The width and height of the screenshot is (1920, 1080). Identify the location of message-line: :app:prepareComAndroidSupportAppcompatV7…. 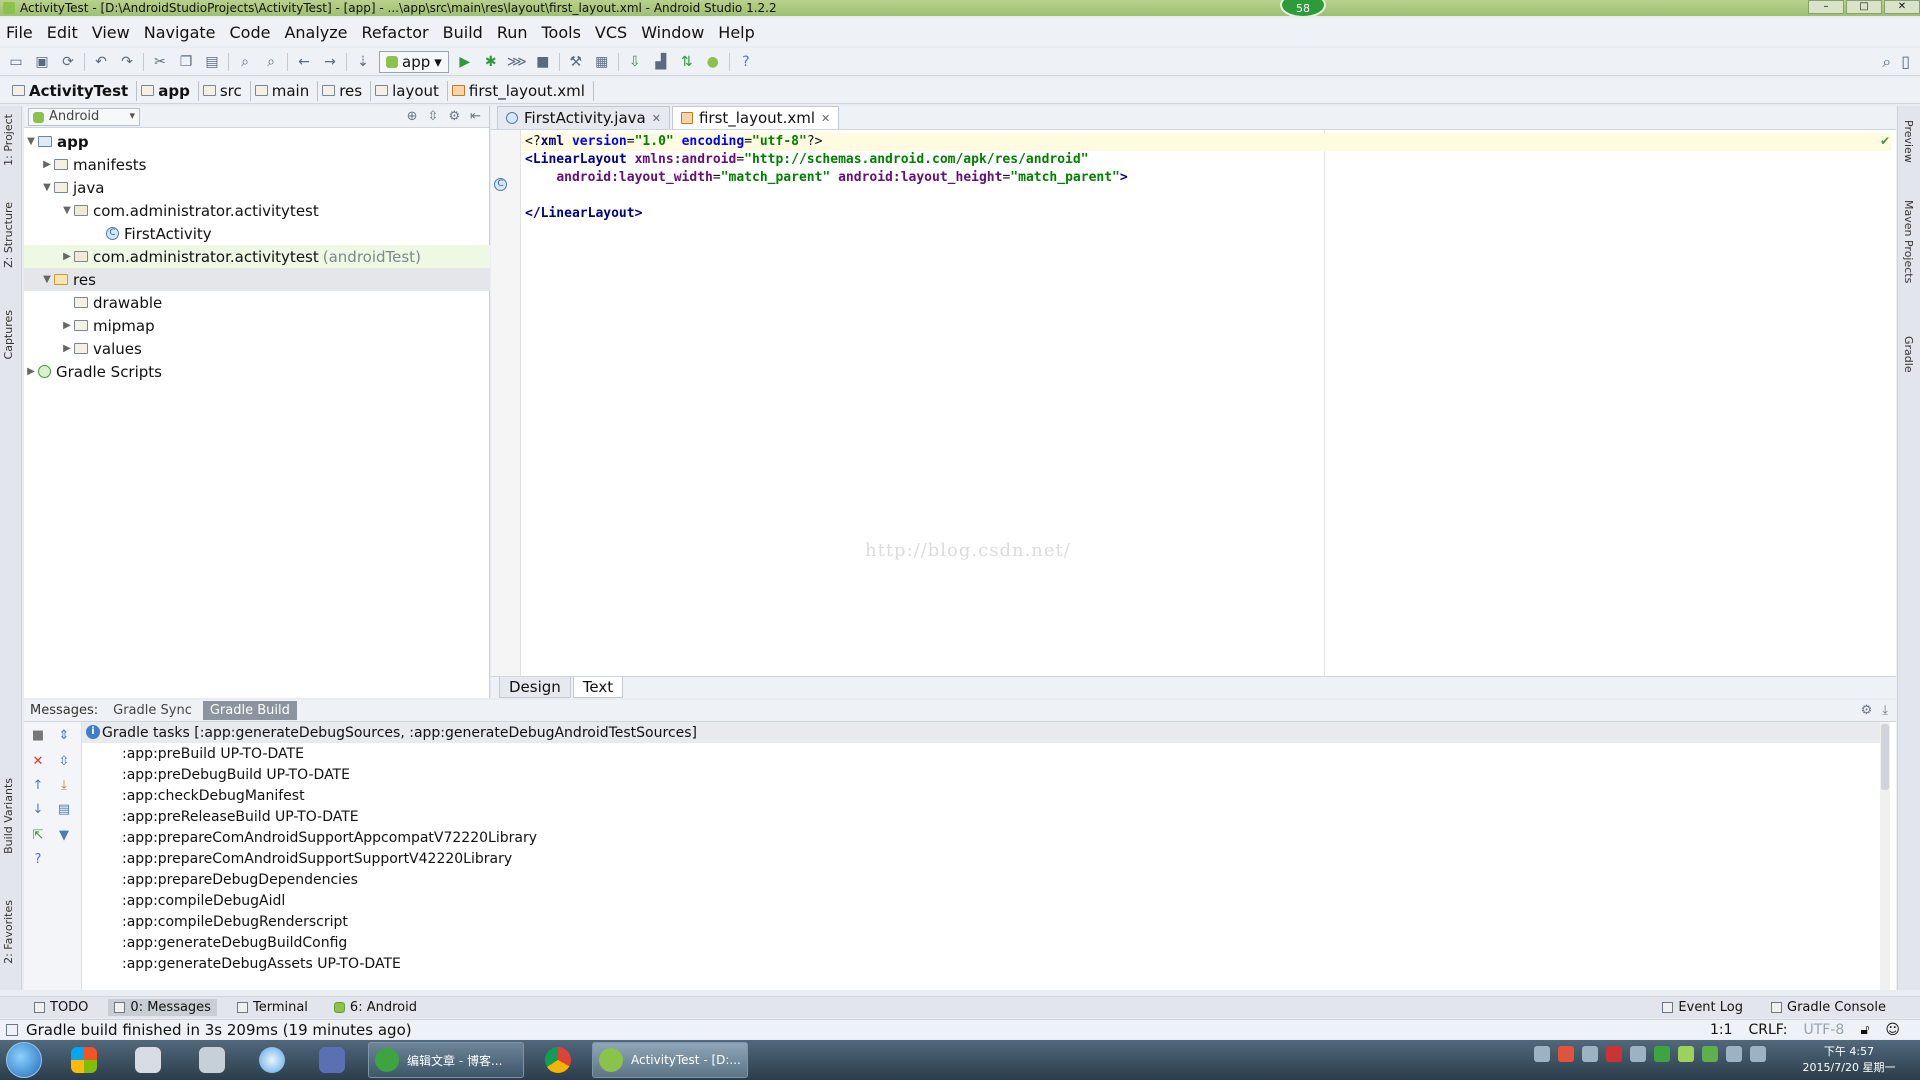
(982, 837).